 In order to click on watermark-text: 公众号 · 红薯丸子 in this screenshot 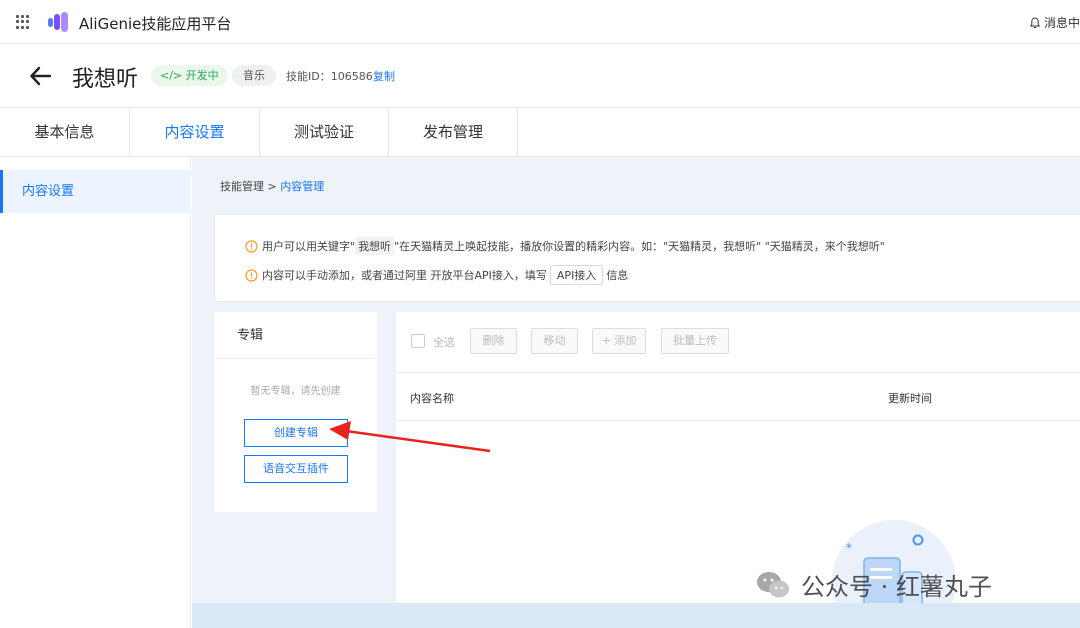, I will do `click(896, 587)`.